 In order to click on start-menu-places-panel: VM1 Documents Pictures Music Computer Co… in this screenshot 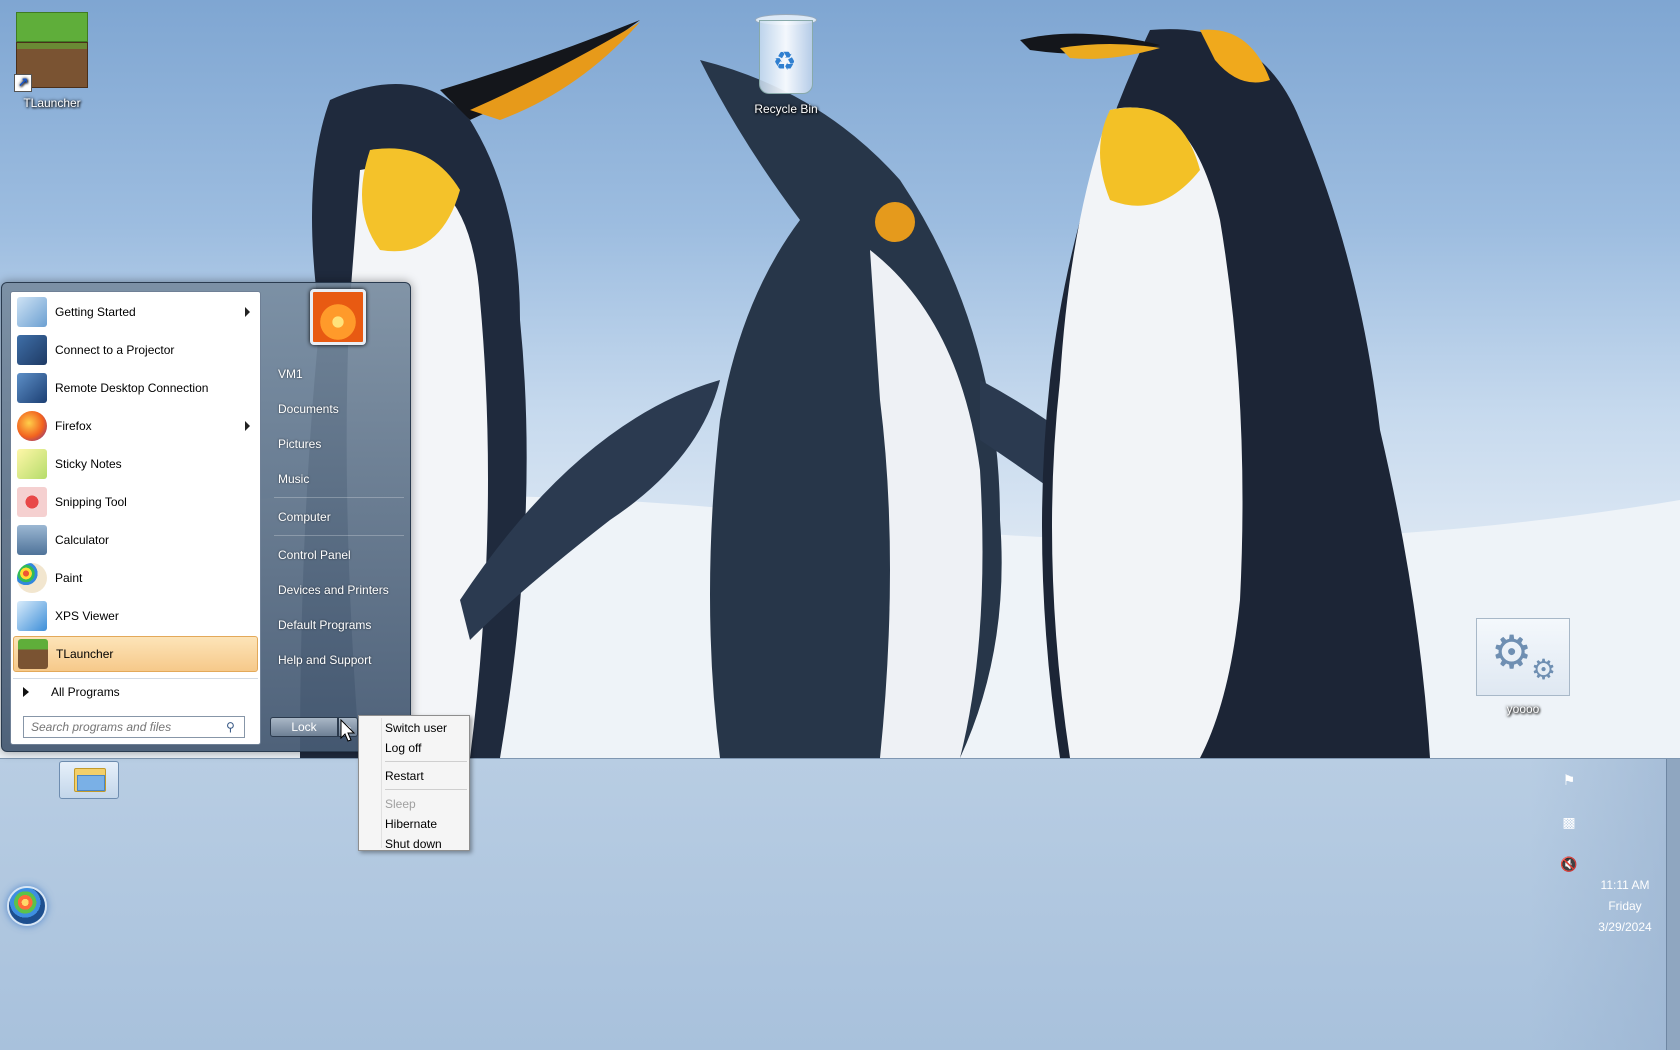, I will do `click(339, 518)`.